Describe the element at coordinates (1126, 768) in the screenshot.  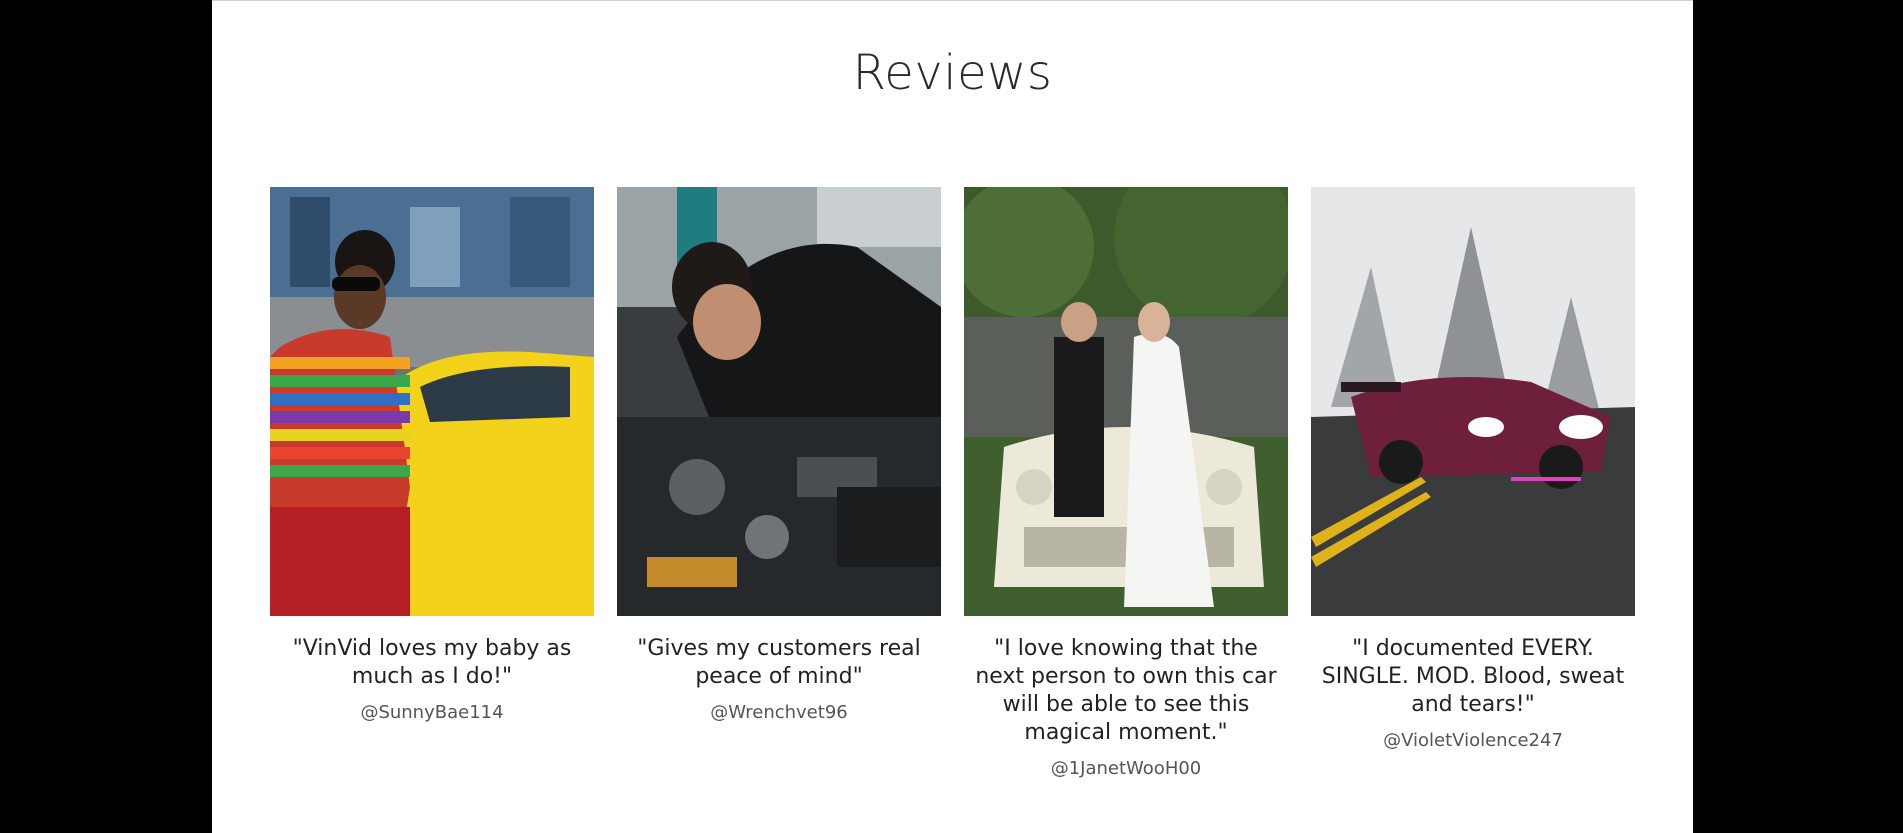
I see `review-handle: @1JanetWooH00` at that location.